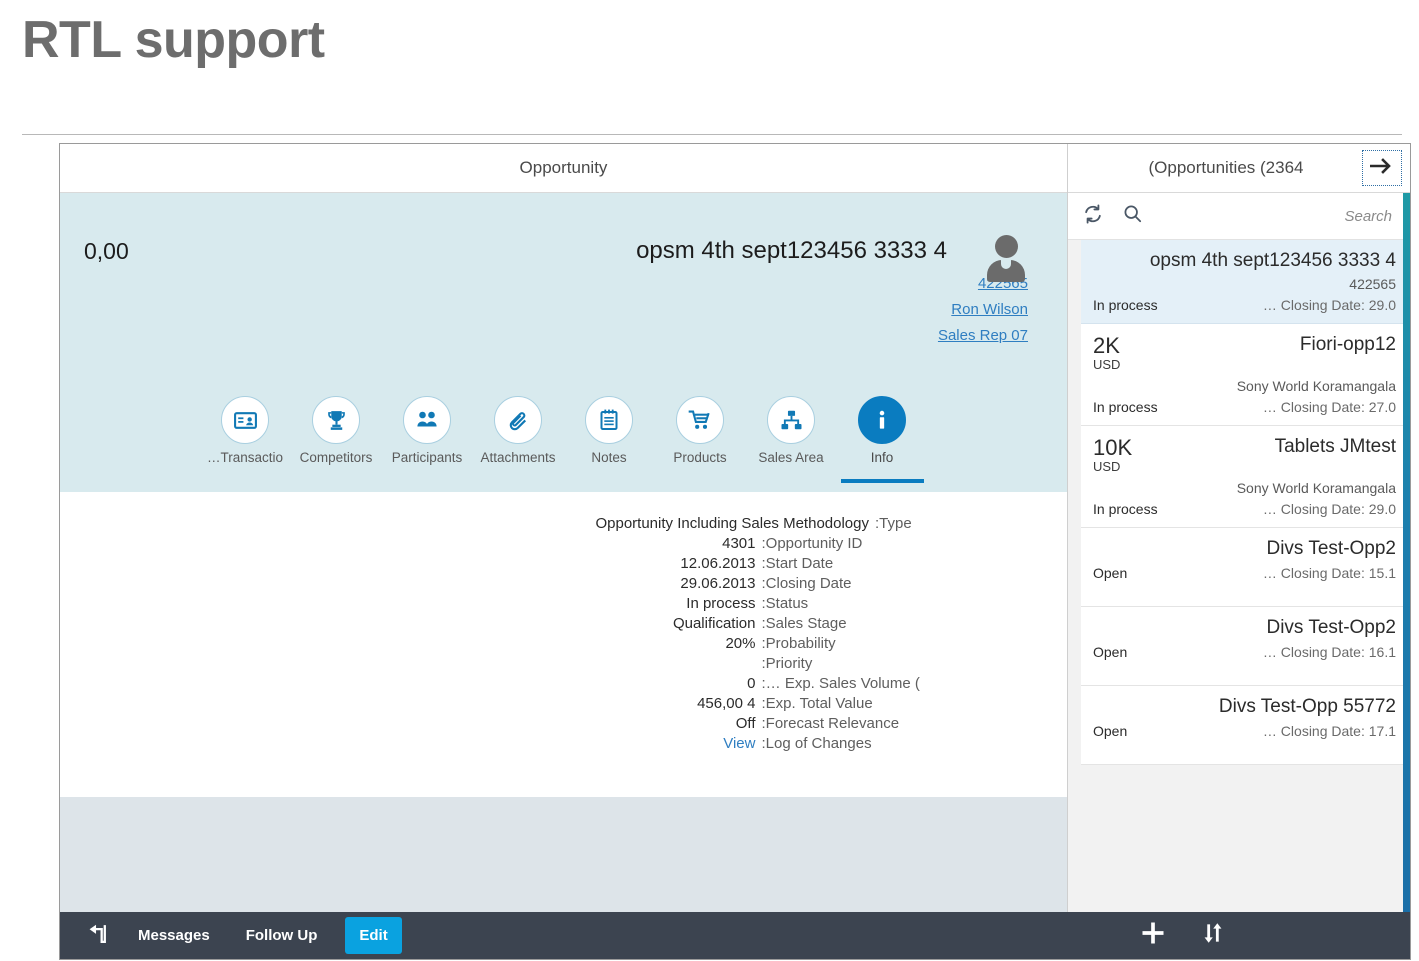 The height and width of the screenshot is (961, 1419). I want to click on paperclip-icon, so click(518, 420).